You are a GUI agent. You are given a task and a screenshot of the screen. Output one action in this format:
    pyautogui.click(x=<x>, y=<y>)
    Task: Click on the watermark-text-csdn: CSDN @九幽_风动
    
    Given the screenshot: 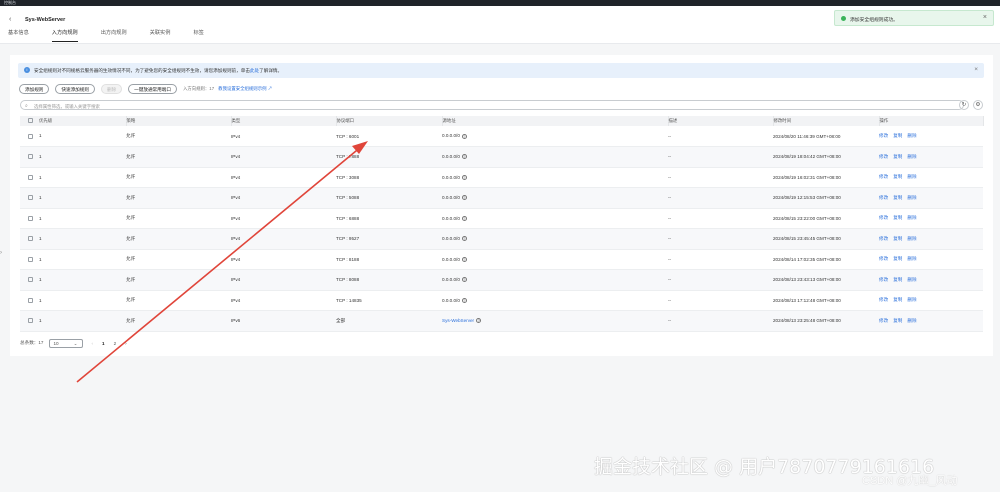 What is the action you would take?
    pyautogui.click(x=910, y=481)
    